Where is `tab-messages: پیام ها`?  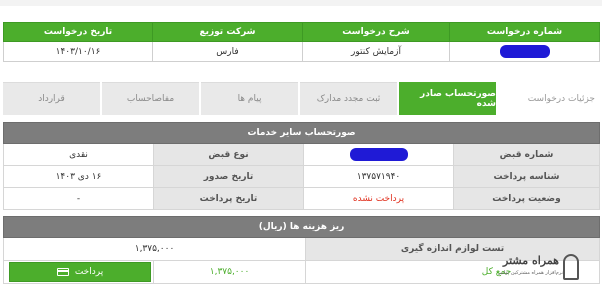 tab-messages: پیام ها is located at coordinates (249, 98).